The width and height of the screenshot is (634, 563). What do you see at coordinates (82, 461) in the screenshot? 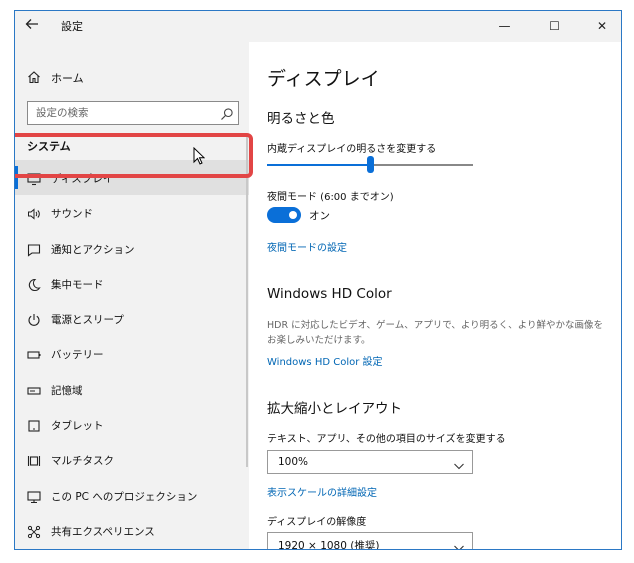
I see `sidebar-item-label: マルチタスク` at bounding box center [82, 461].